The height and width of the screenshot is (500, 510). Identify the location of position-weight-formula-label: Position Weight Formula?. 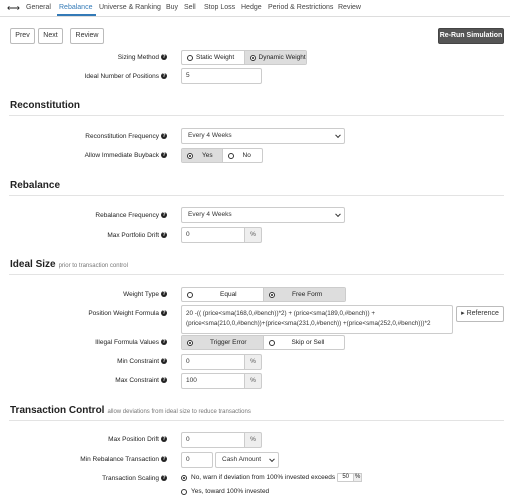
(127, 313).